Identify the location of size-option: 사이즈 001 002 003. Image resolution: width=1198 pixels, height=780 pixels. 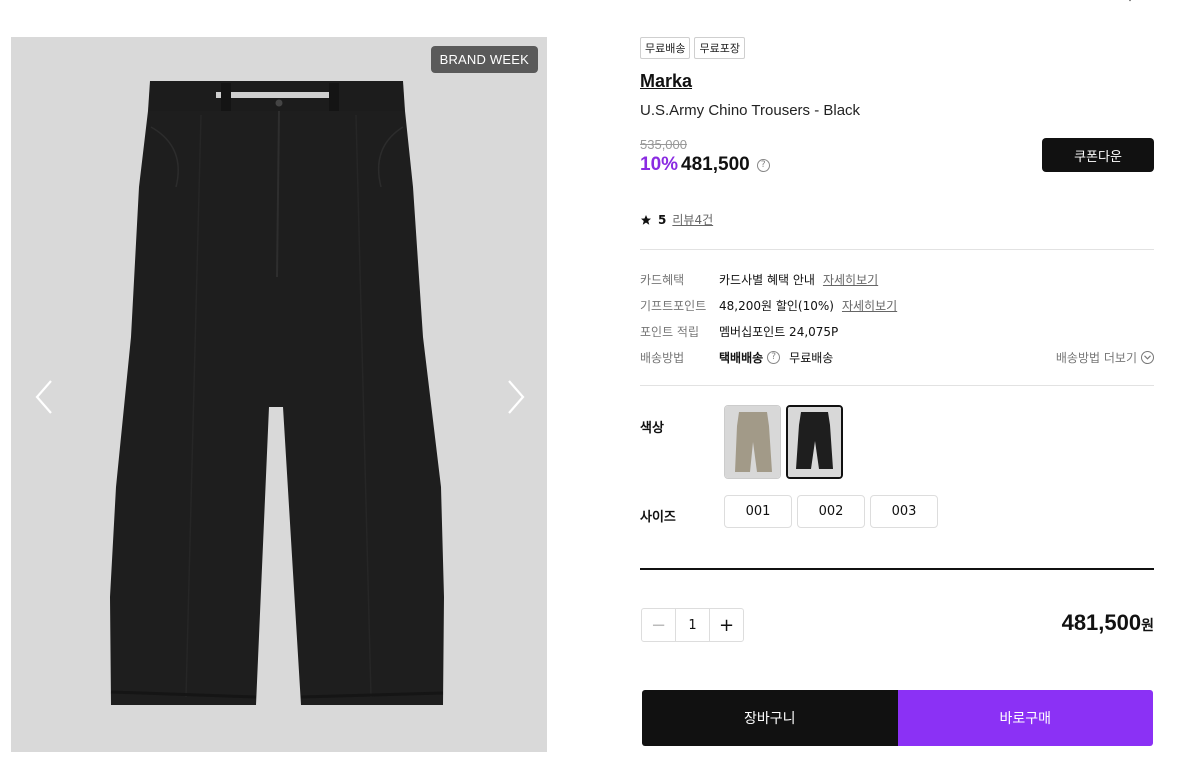
(897, 515).